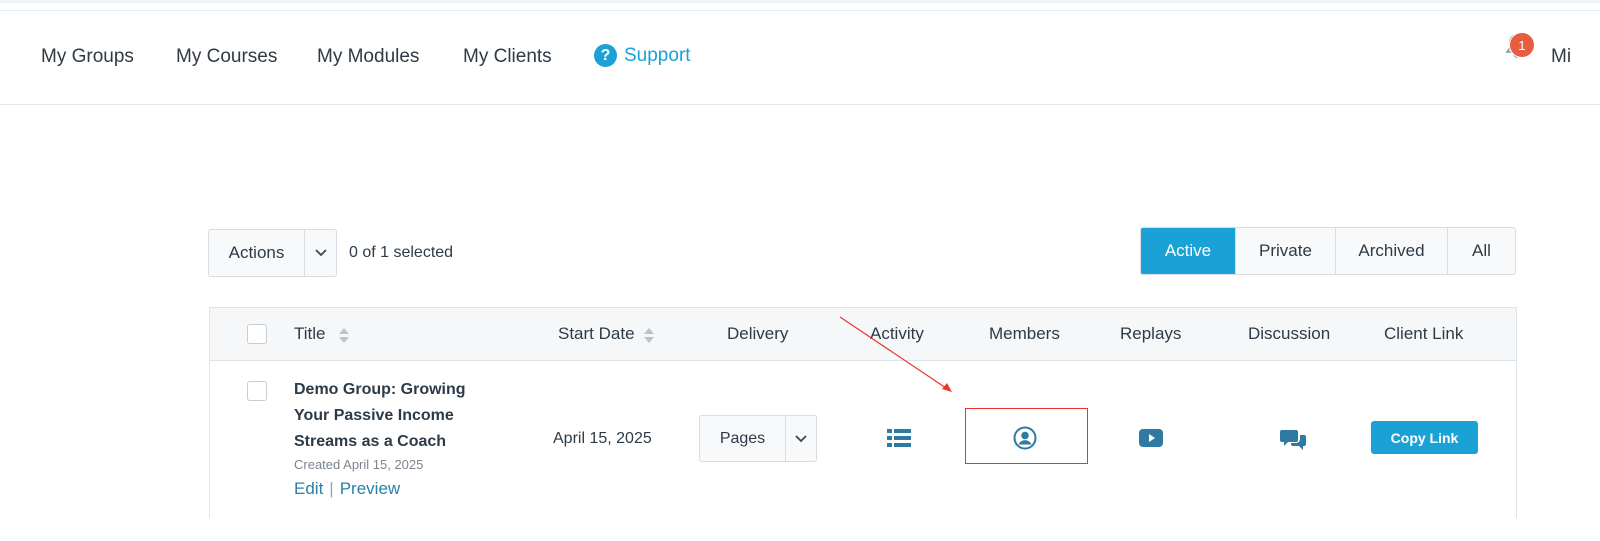 Image resolution: width=1600 pixels, height=541 pixels. I want to click on top-strip, so click(800, 5).